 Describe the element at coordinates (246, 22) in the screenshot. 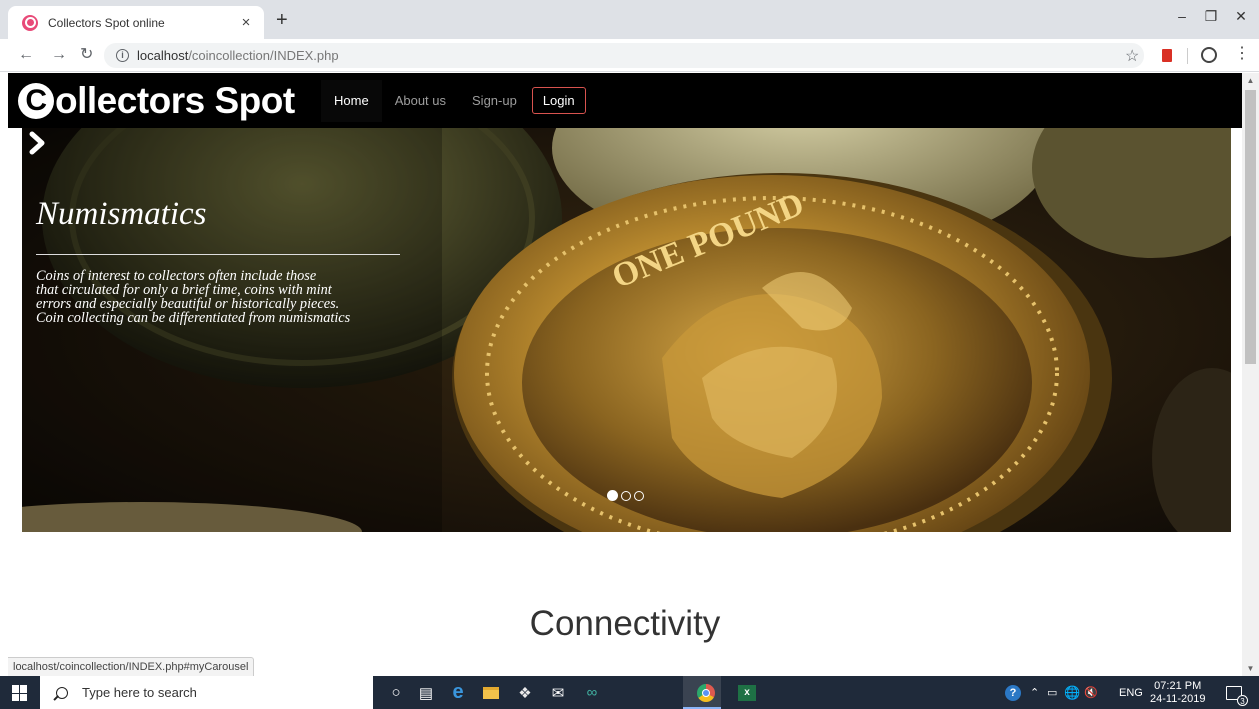

I see `tab-close-icon: ×` at that location.